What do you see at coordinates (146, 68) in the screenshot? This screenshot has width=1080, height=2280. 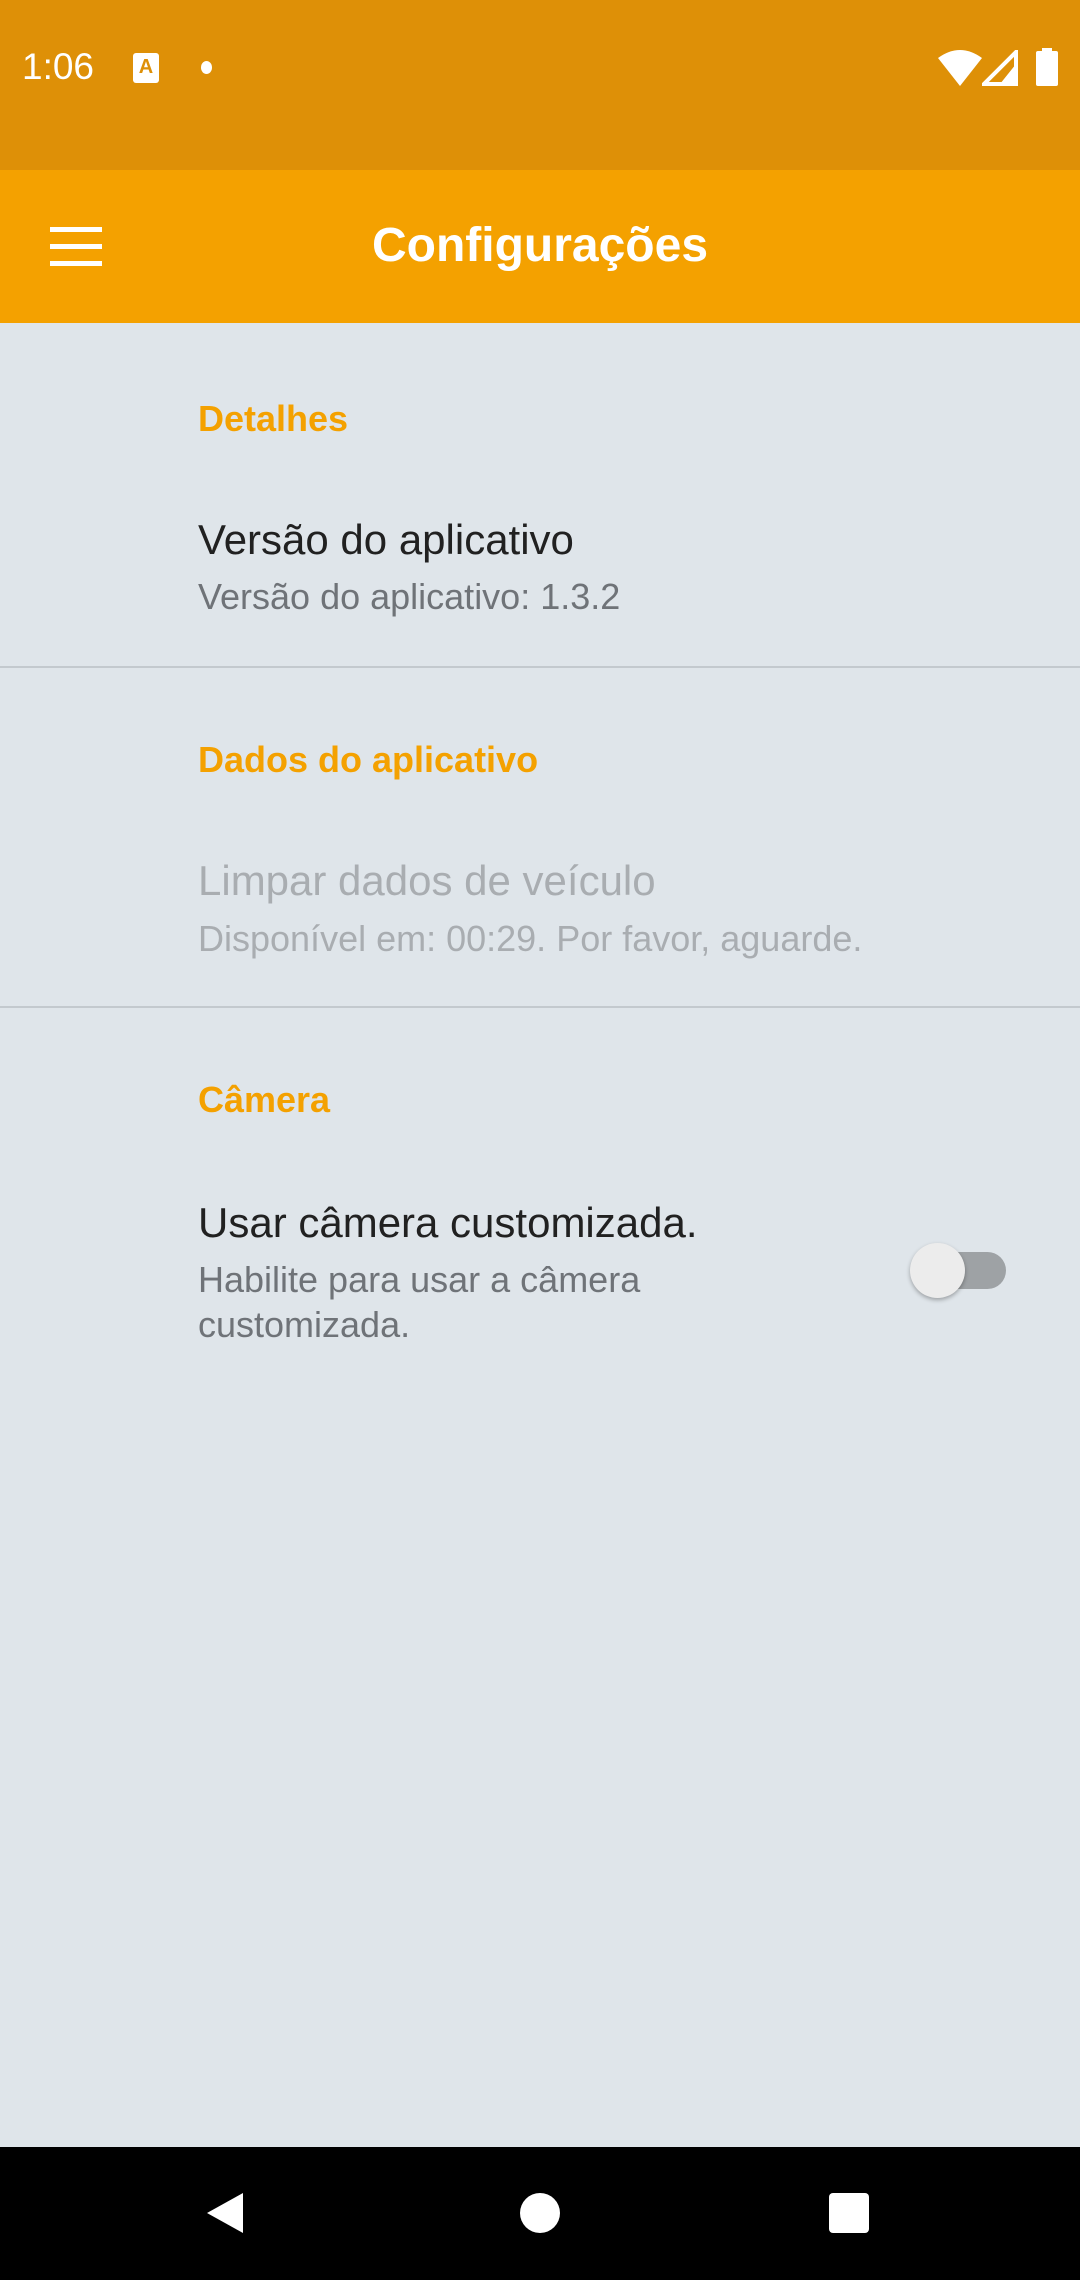 I see `notification-app-icon: A` at bounding box center [146, 68].